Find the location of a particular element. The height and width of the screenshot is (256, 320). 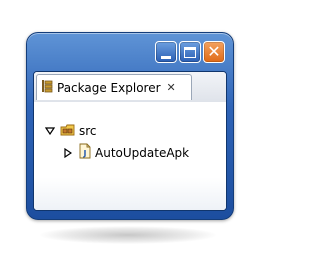

tree-item-label: src is located at coordinates (88, 131).